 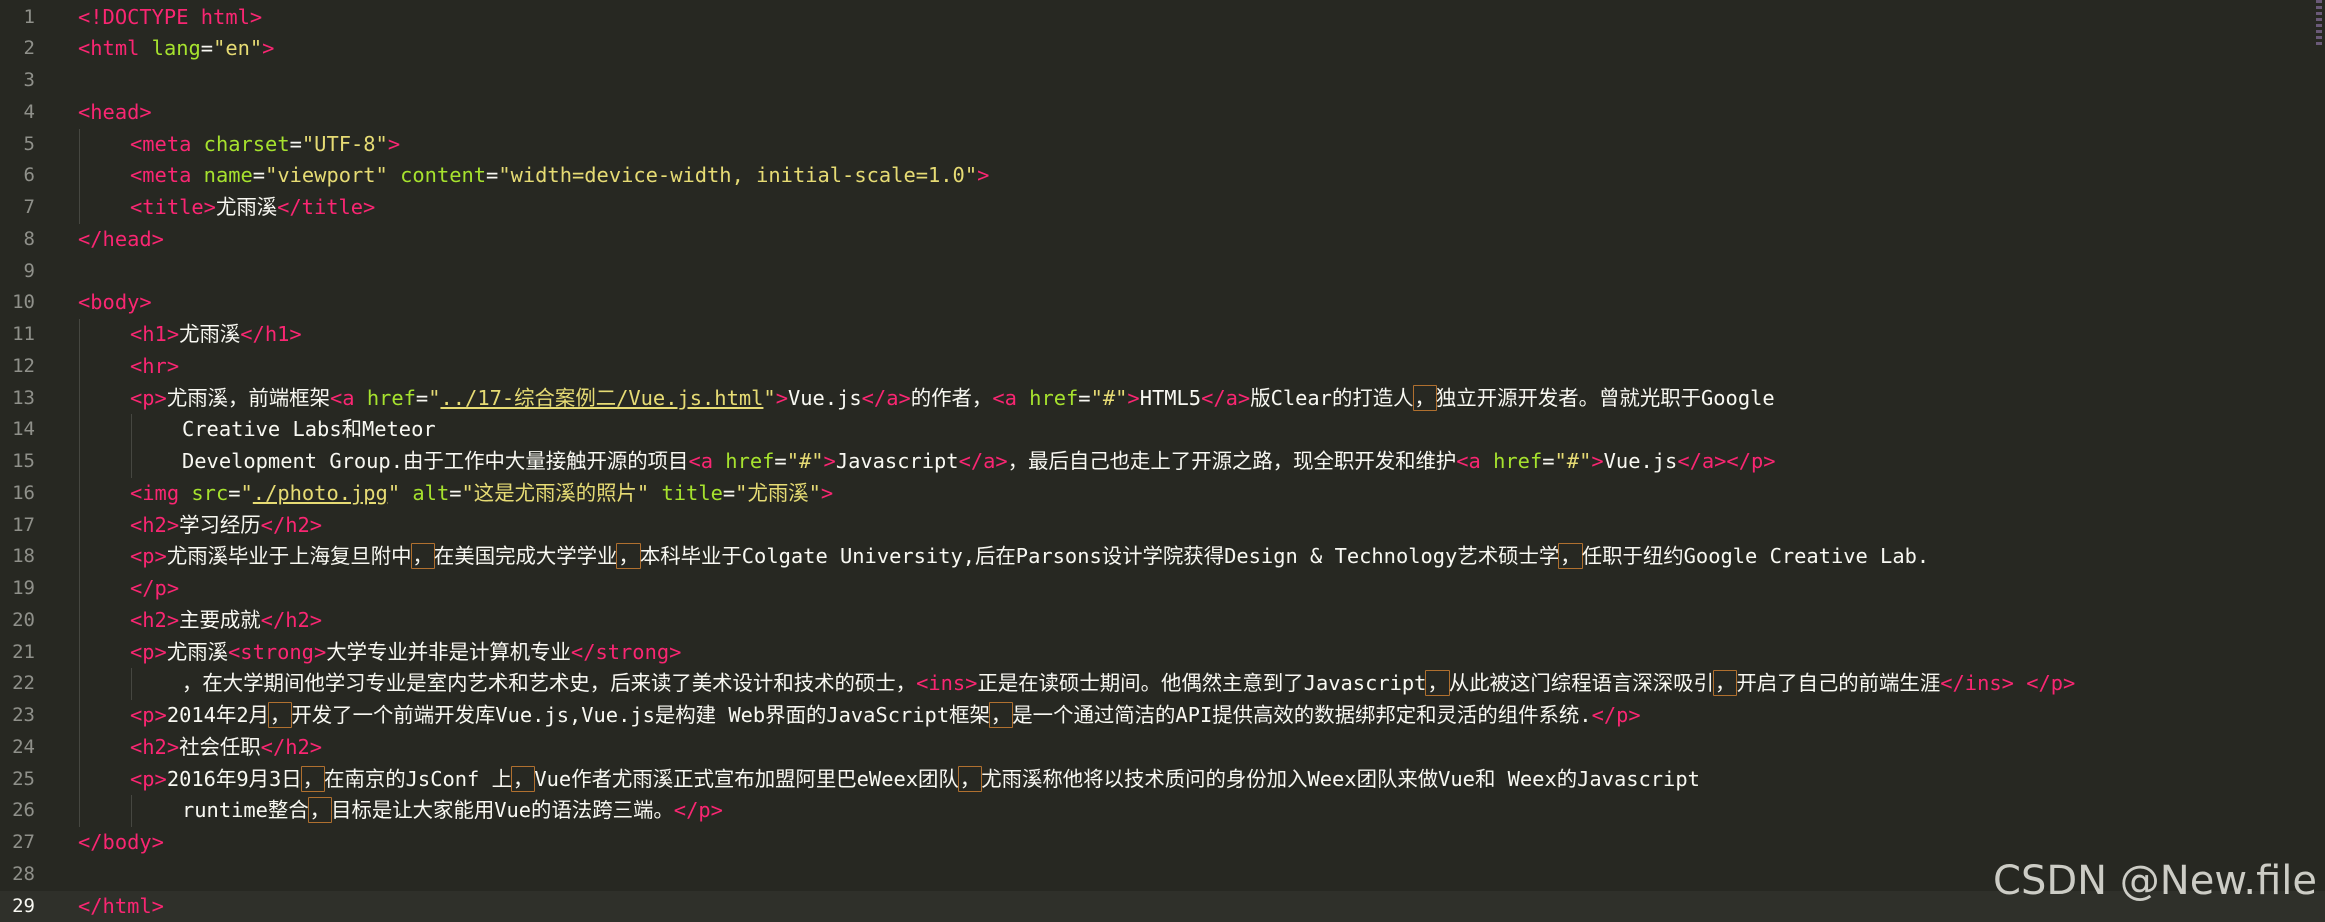 What do you see at coordinates (1162, 843) in the screenshot?
I see `code-line: 27</body>` at bounding box center [1162, 843].